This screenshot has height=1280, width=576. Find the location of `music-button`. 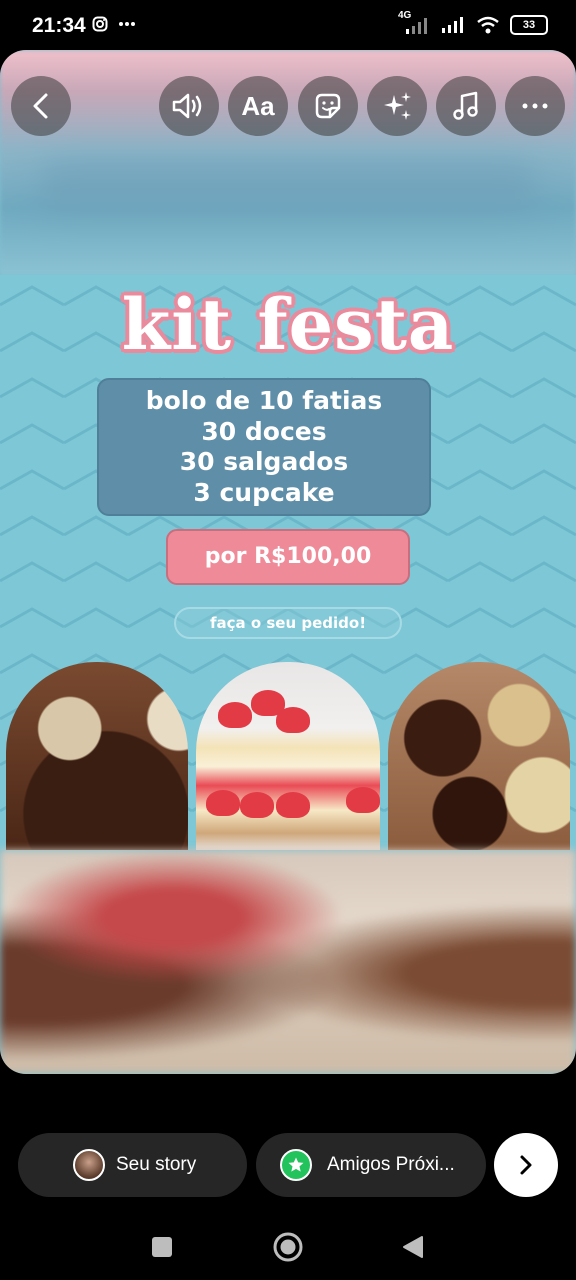

music-button is located at coordinates (466, 106).